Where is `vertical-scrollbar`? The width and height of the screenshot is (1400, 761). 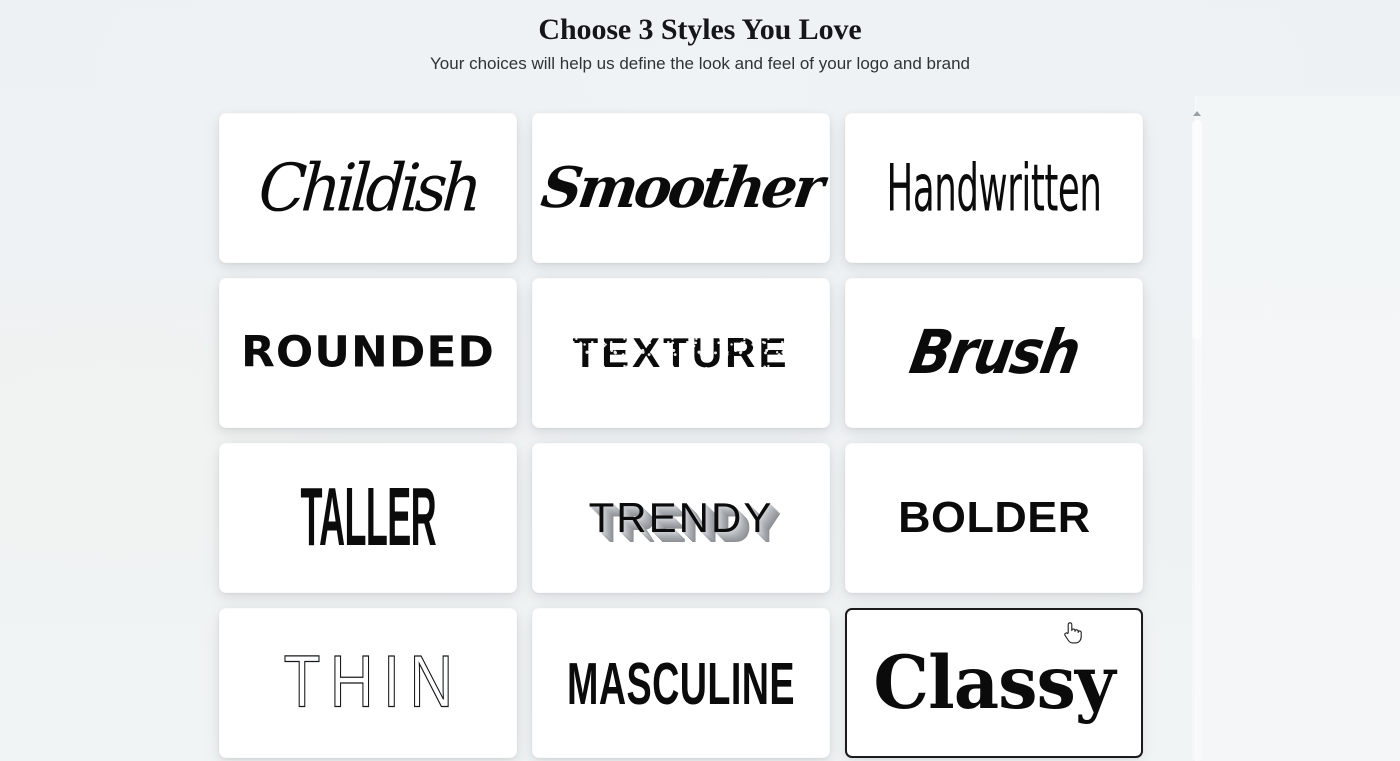 vertical-scrollbar is located at coordinates (1197, 428).